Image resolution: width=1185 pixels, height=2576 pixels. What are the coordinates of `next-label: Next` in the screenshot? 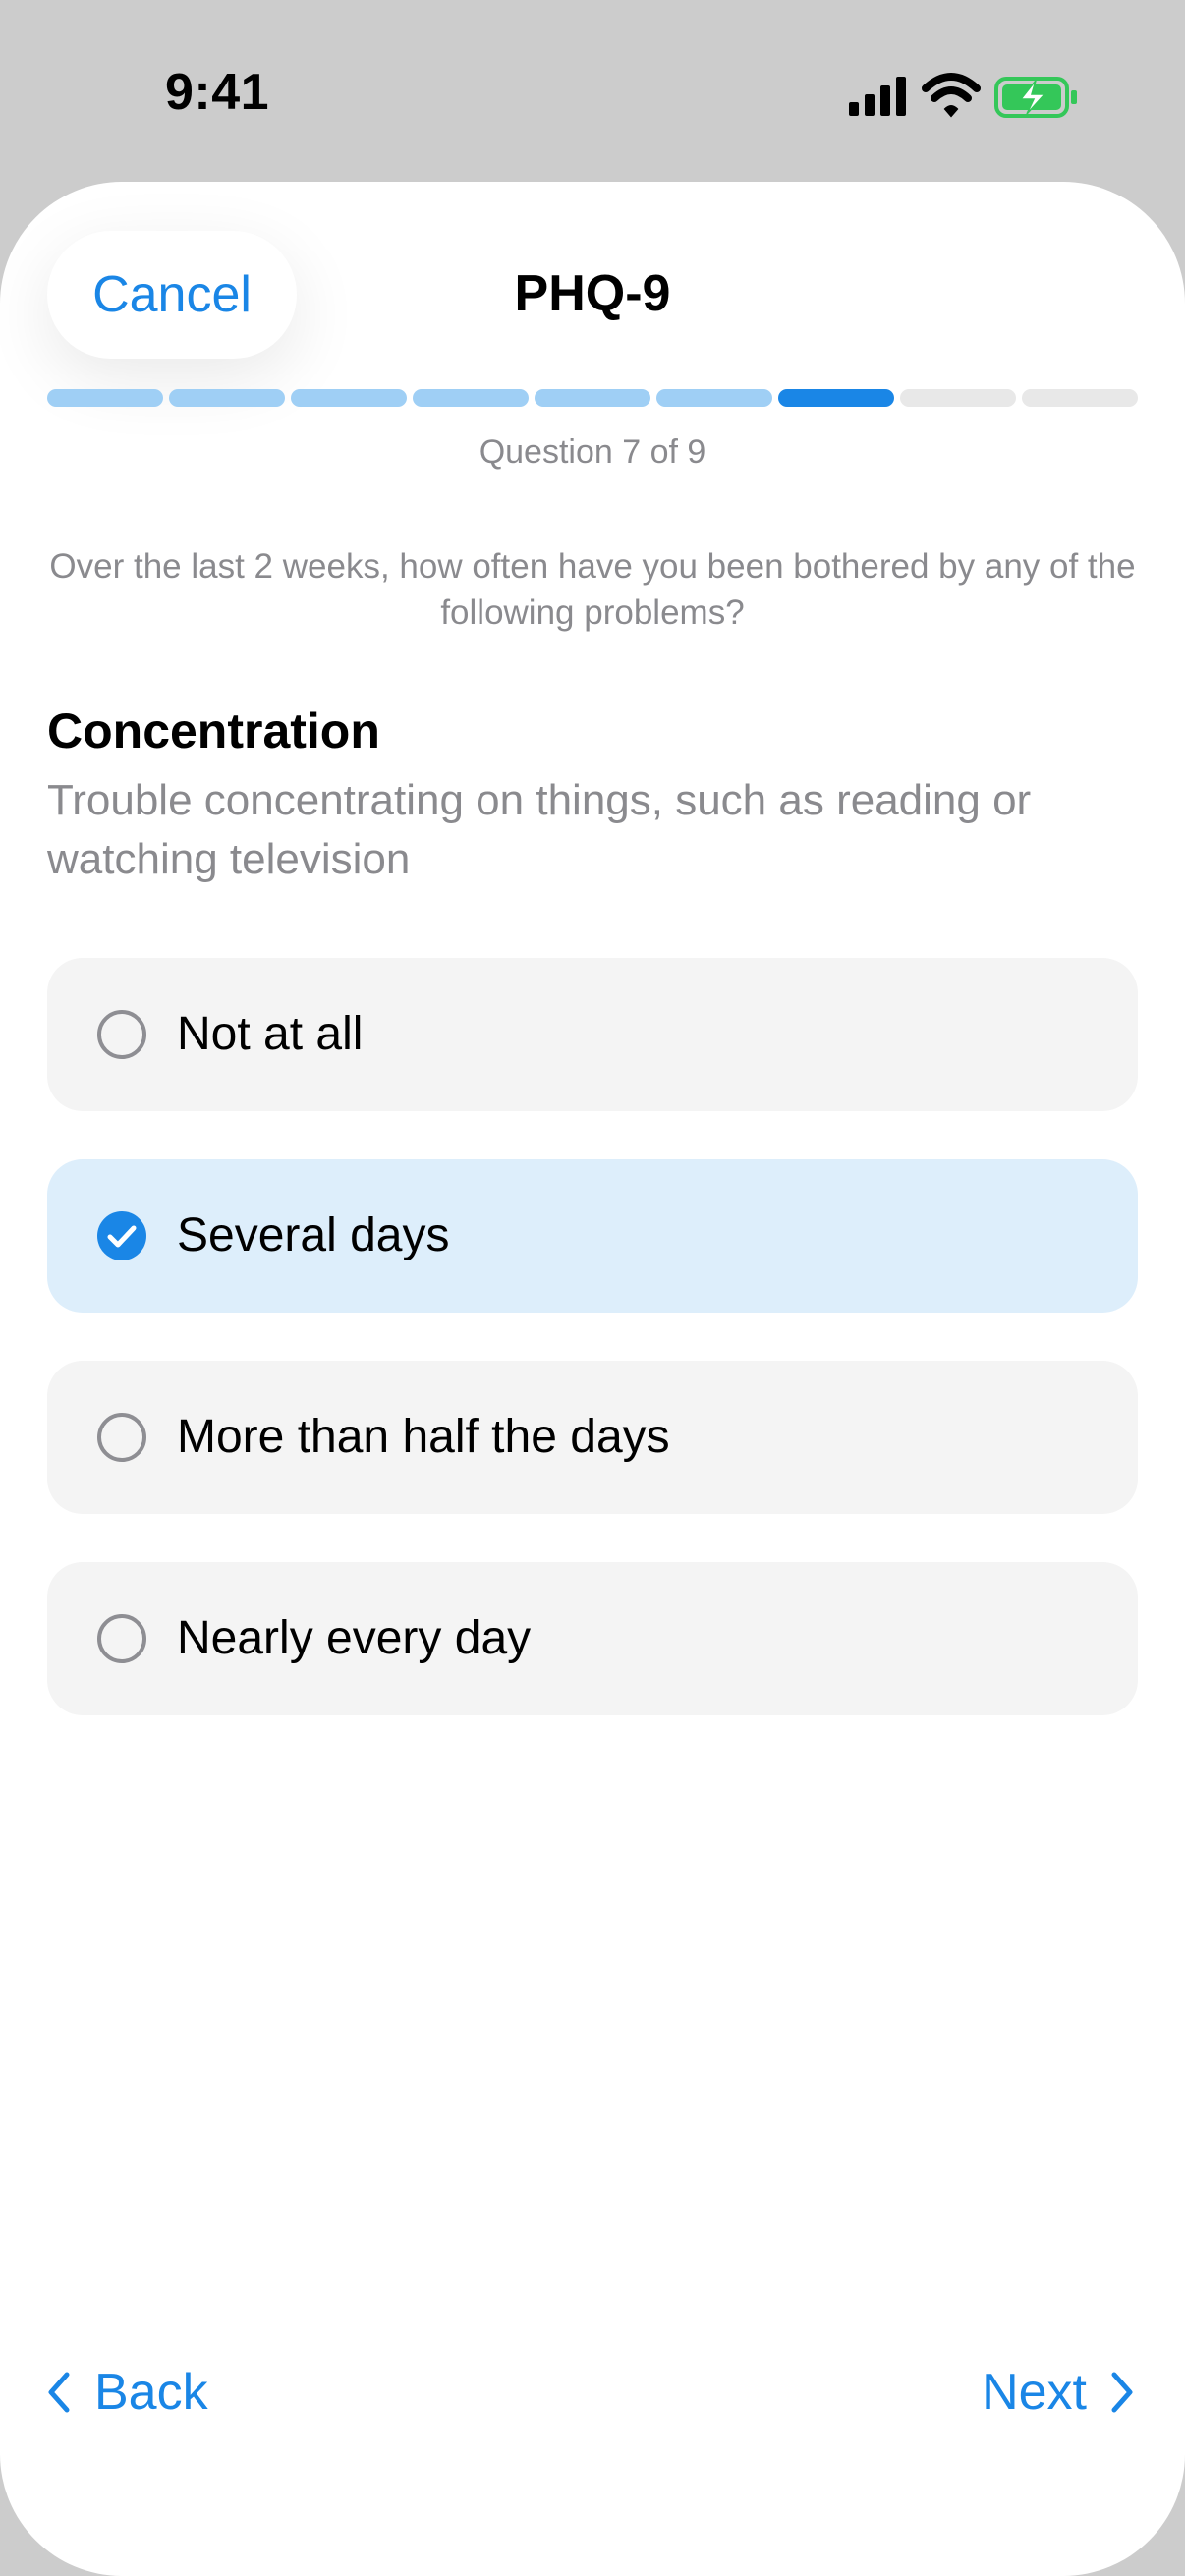 It's located at (1034, 2392).